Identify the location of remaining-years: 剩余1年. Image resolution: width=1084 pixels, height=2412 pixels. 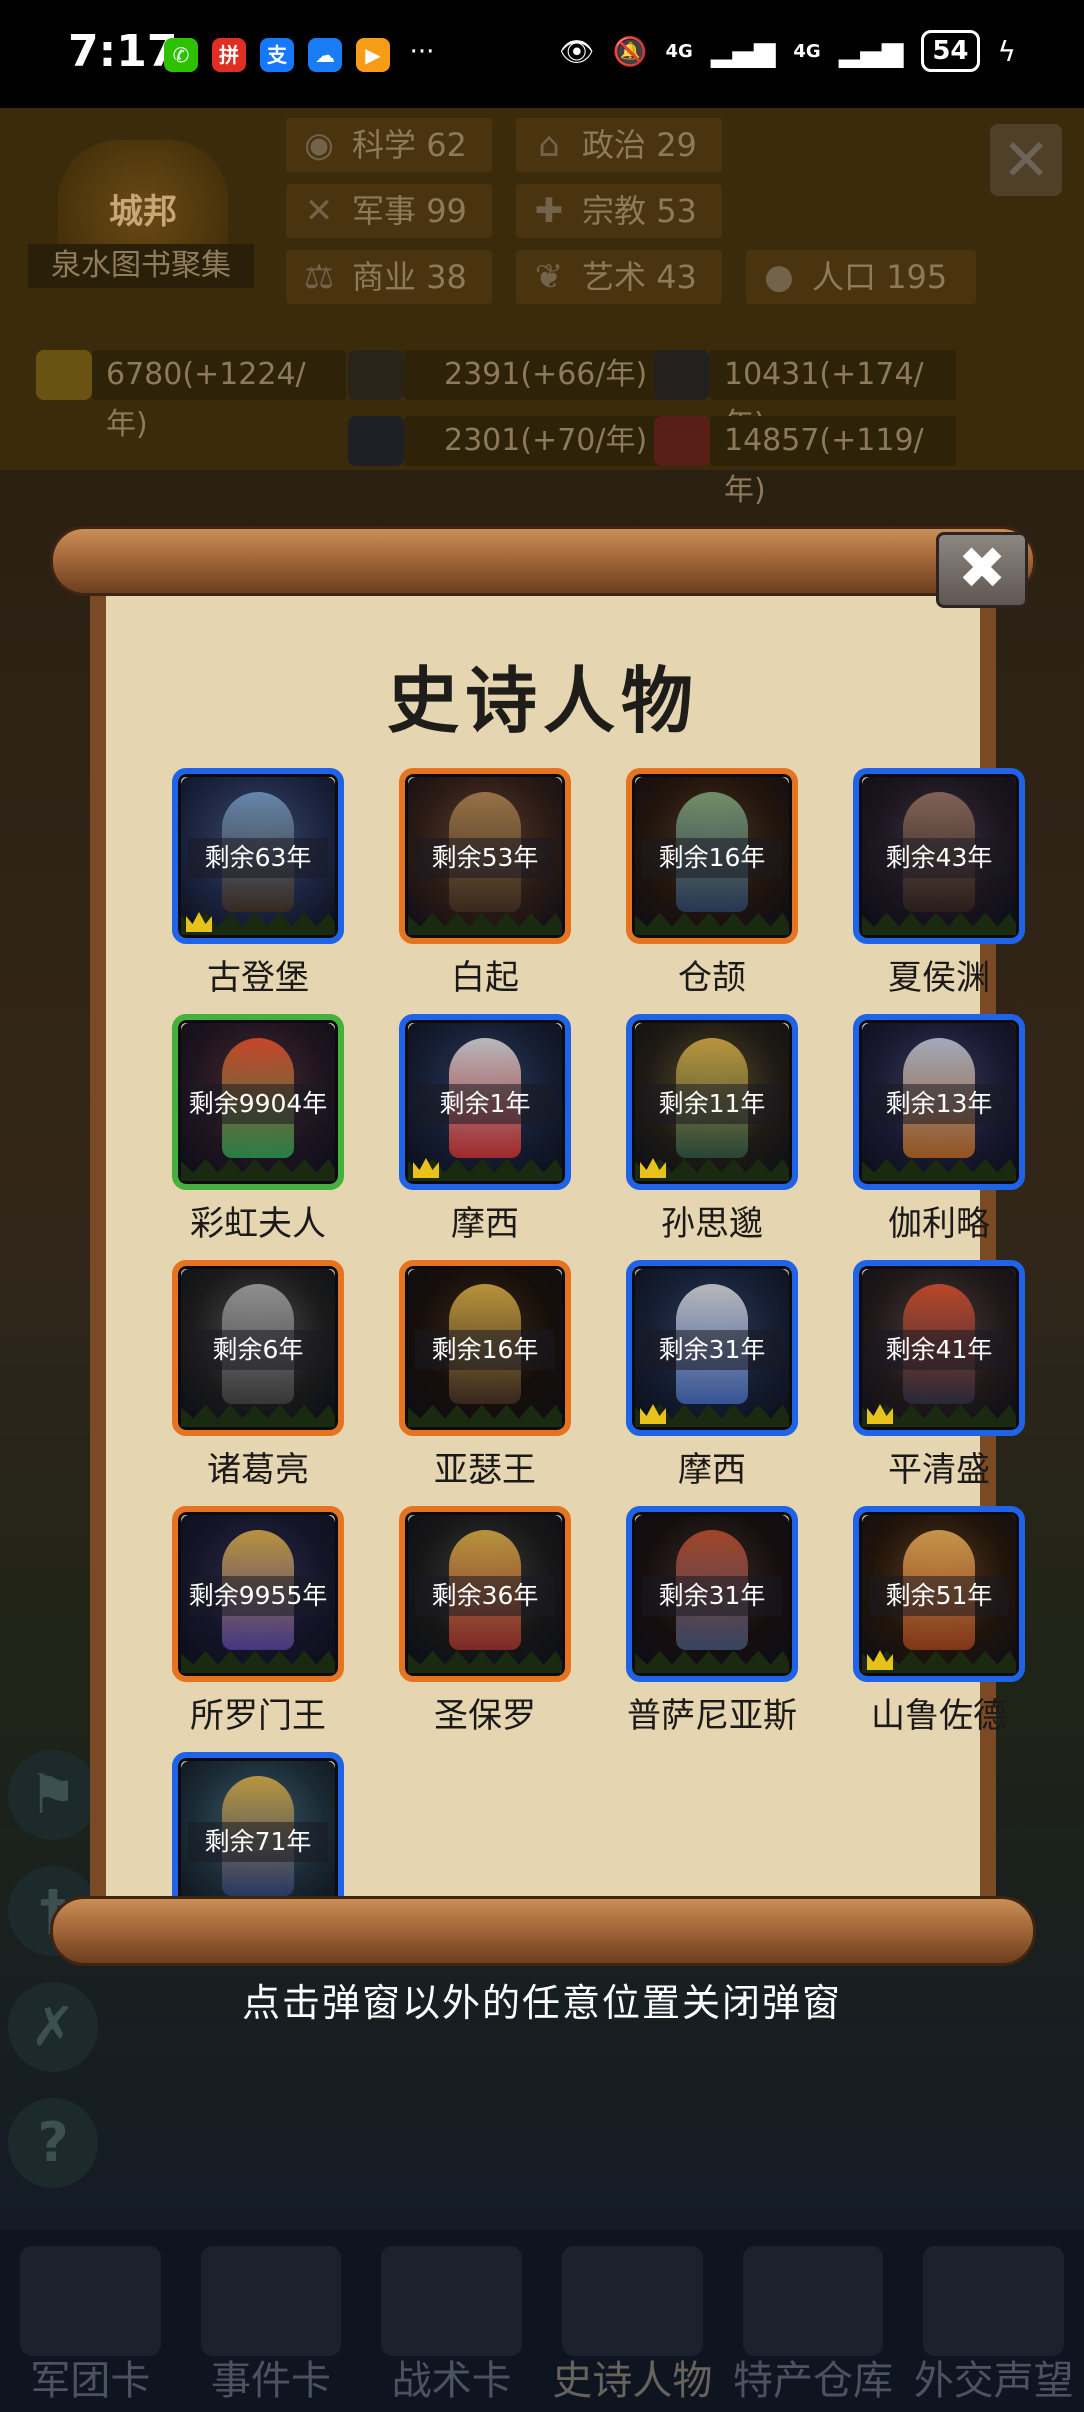
(485, 1104).